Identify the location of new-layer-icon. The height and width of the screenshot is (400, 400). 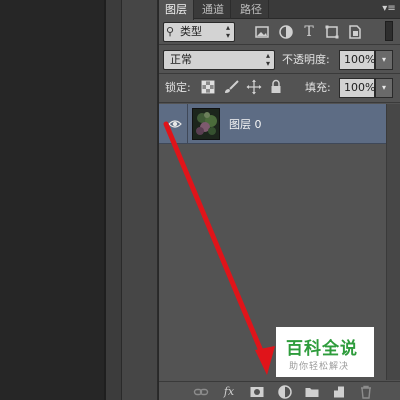
(339, 392).